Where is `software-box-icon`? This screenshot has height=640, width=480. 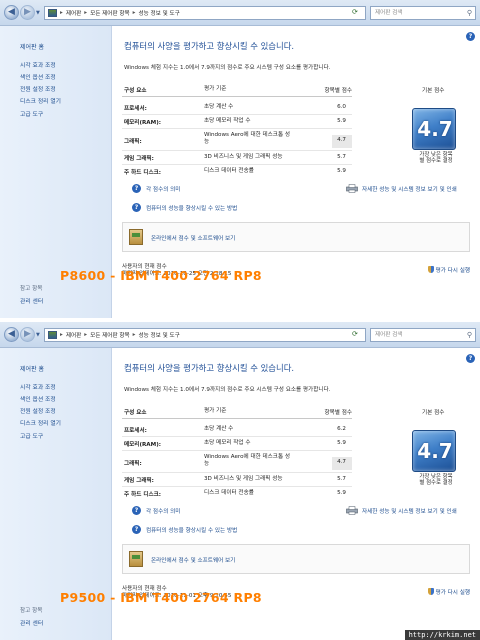 software-box-icon is located at coordinates (136, 237).